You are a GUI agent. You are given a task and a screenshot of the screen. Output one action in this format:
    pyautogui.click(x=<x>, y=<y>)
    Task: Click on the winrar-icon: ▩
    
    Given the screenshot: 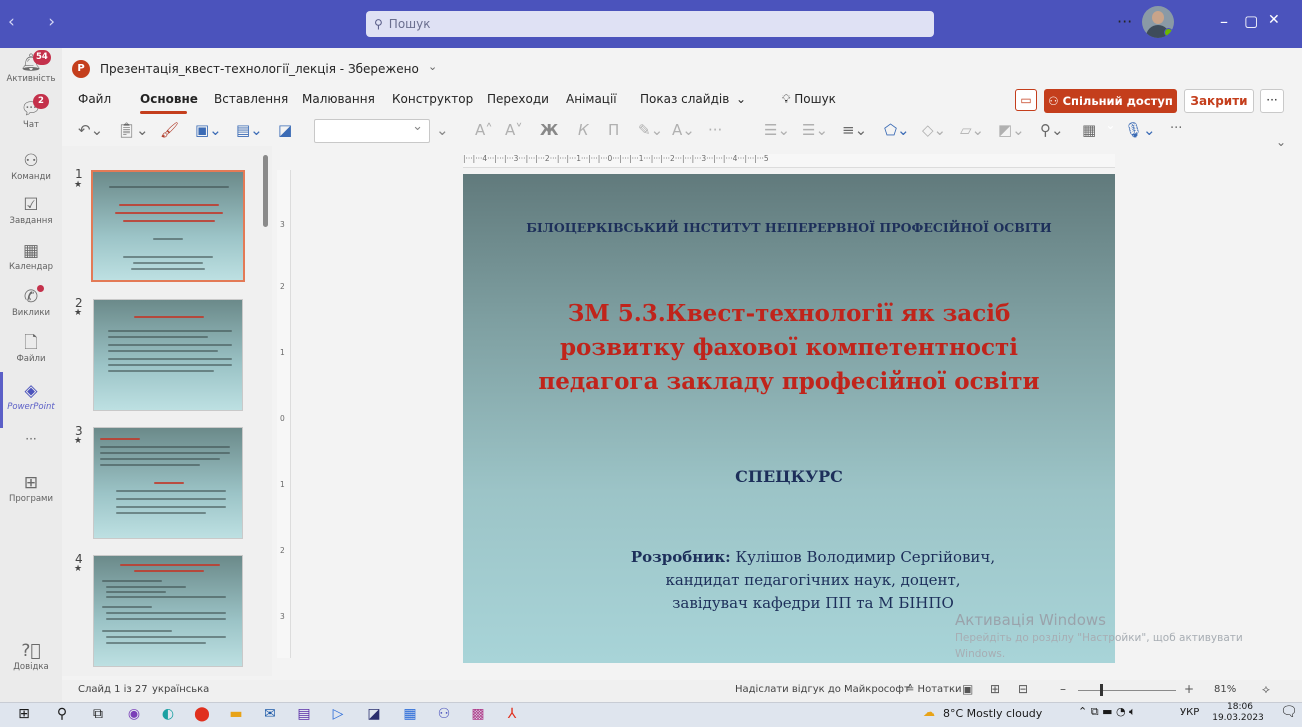 What is the action you would take?
    pyautogui.click(x=478, y=714)
    